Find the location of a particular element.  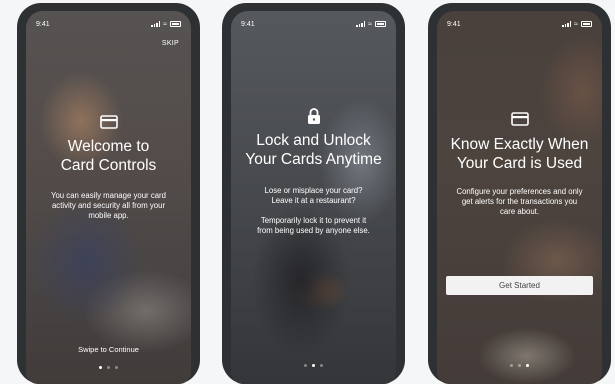

skip-button: SKIP is located at coordinates (170, 43).